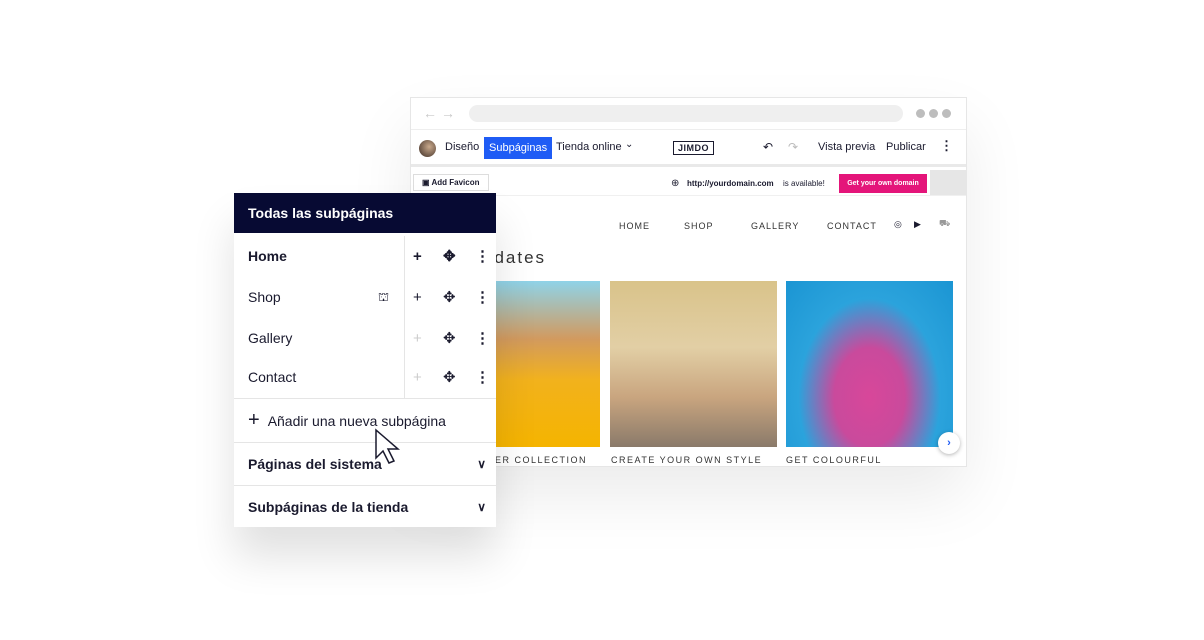 The image size is (1204, 640). Describe the element at coordinates (272, 377) in the screenshot. I see `page-label: Contact` at that location.